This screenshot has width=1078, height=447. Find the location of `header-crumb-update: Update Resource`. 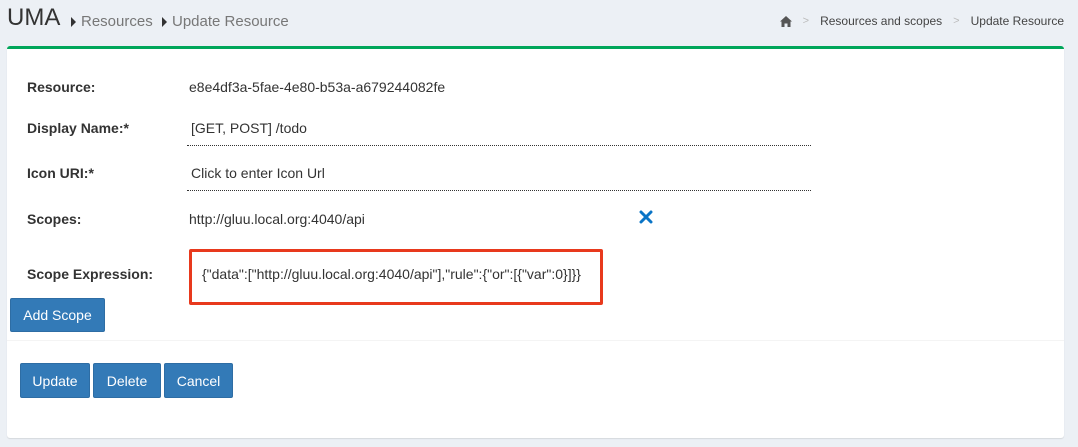

header-crumb-update: Update Resource is located at coordinates (225, 21).